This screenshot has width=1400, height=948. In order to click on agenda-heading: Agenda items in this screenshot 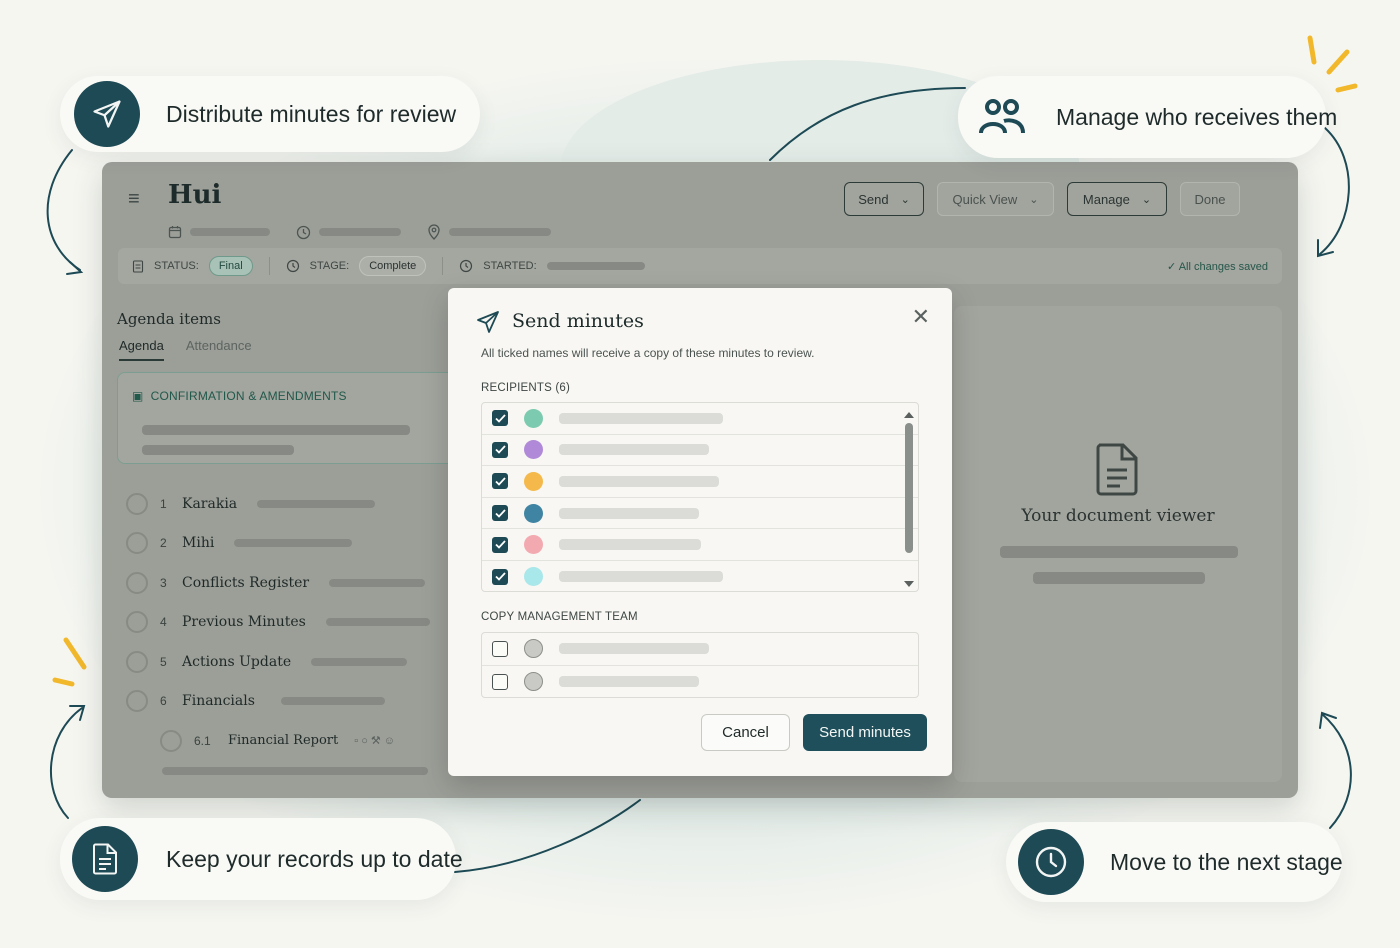, I will do `click(169, 319)`.